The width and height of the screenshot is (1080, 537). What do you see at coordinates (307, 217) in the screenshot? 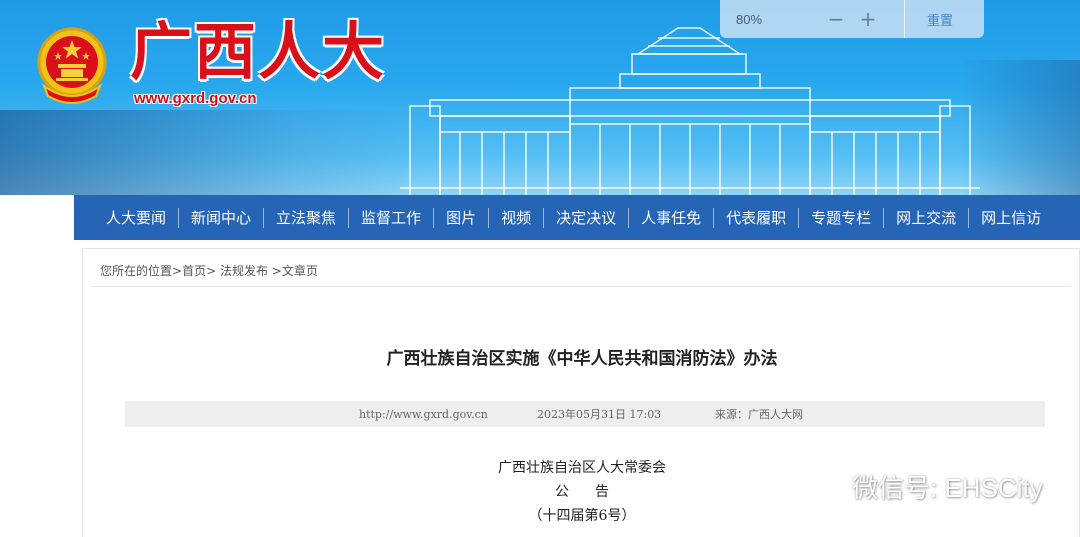
I see `nav-item-legislation: 立法聚焦` at bounding box center [307, 217].